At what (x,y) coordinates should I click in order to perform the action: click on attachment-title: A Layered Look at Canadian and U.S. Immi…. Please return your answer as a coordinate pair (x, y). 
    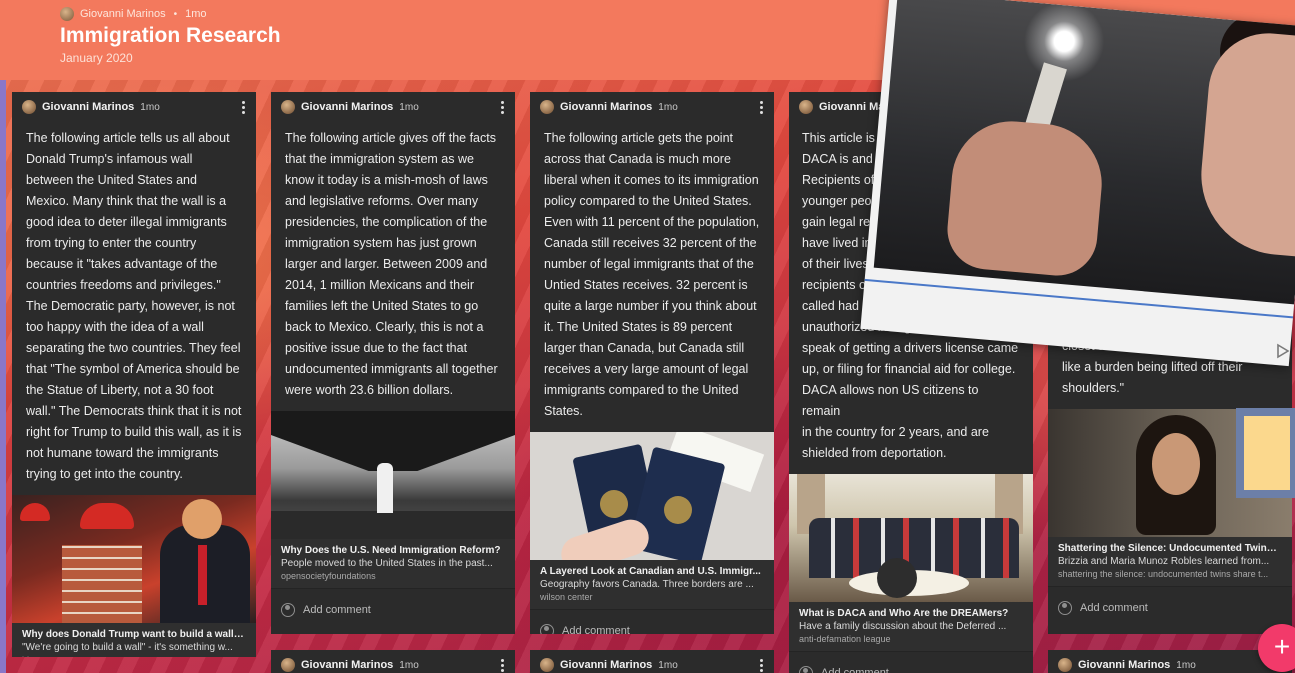
    Looking at the image, I should click on (650, 571).